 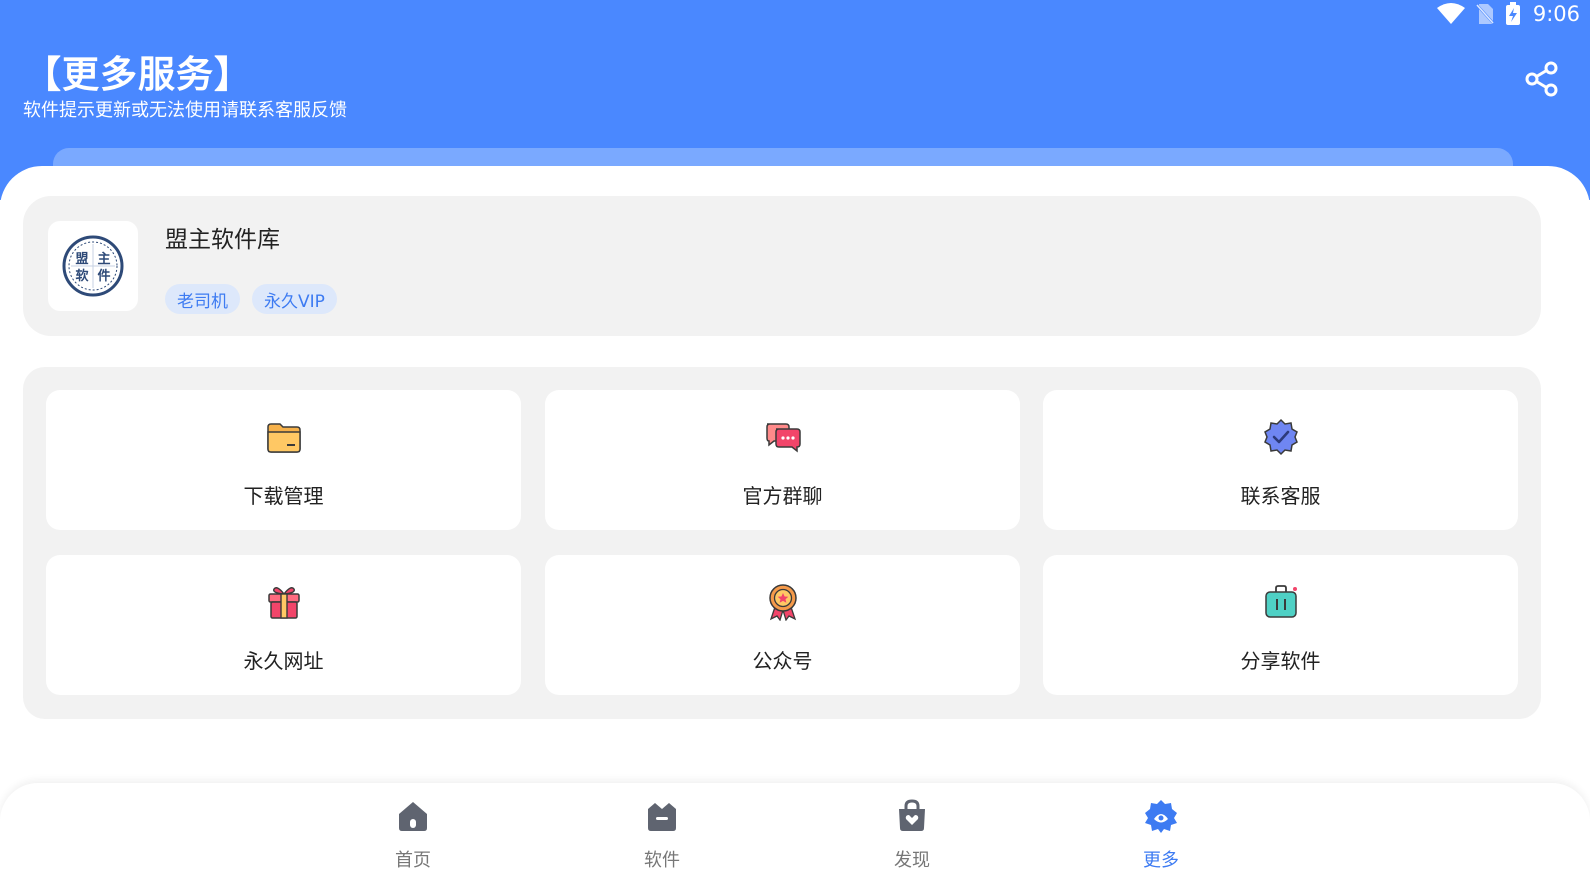 What do you see at coordinates (912, 860) in the screenshot?
I see `nav-label: 发现` at bounding box center [912, 860].